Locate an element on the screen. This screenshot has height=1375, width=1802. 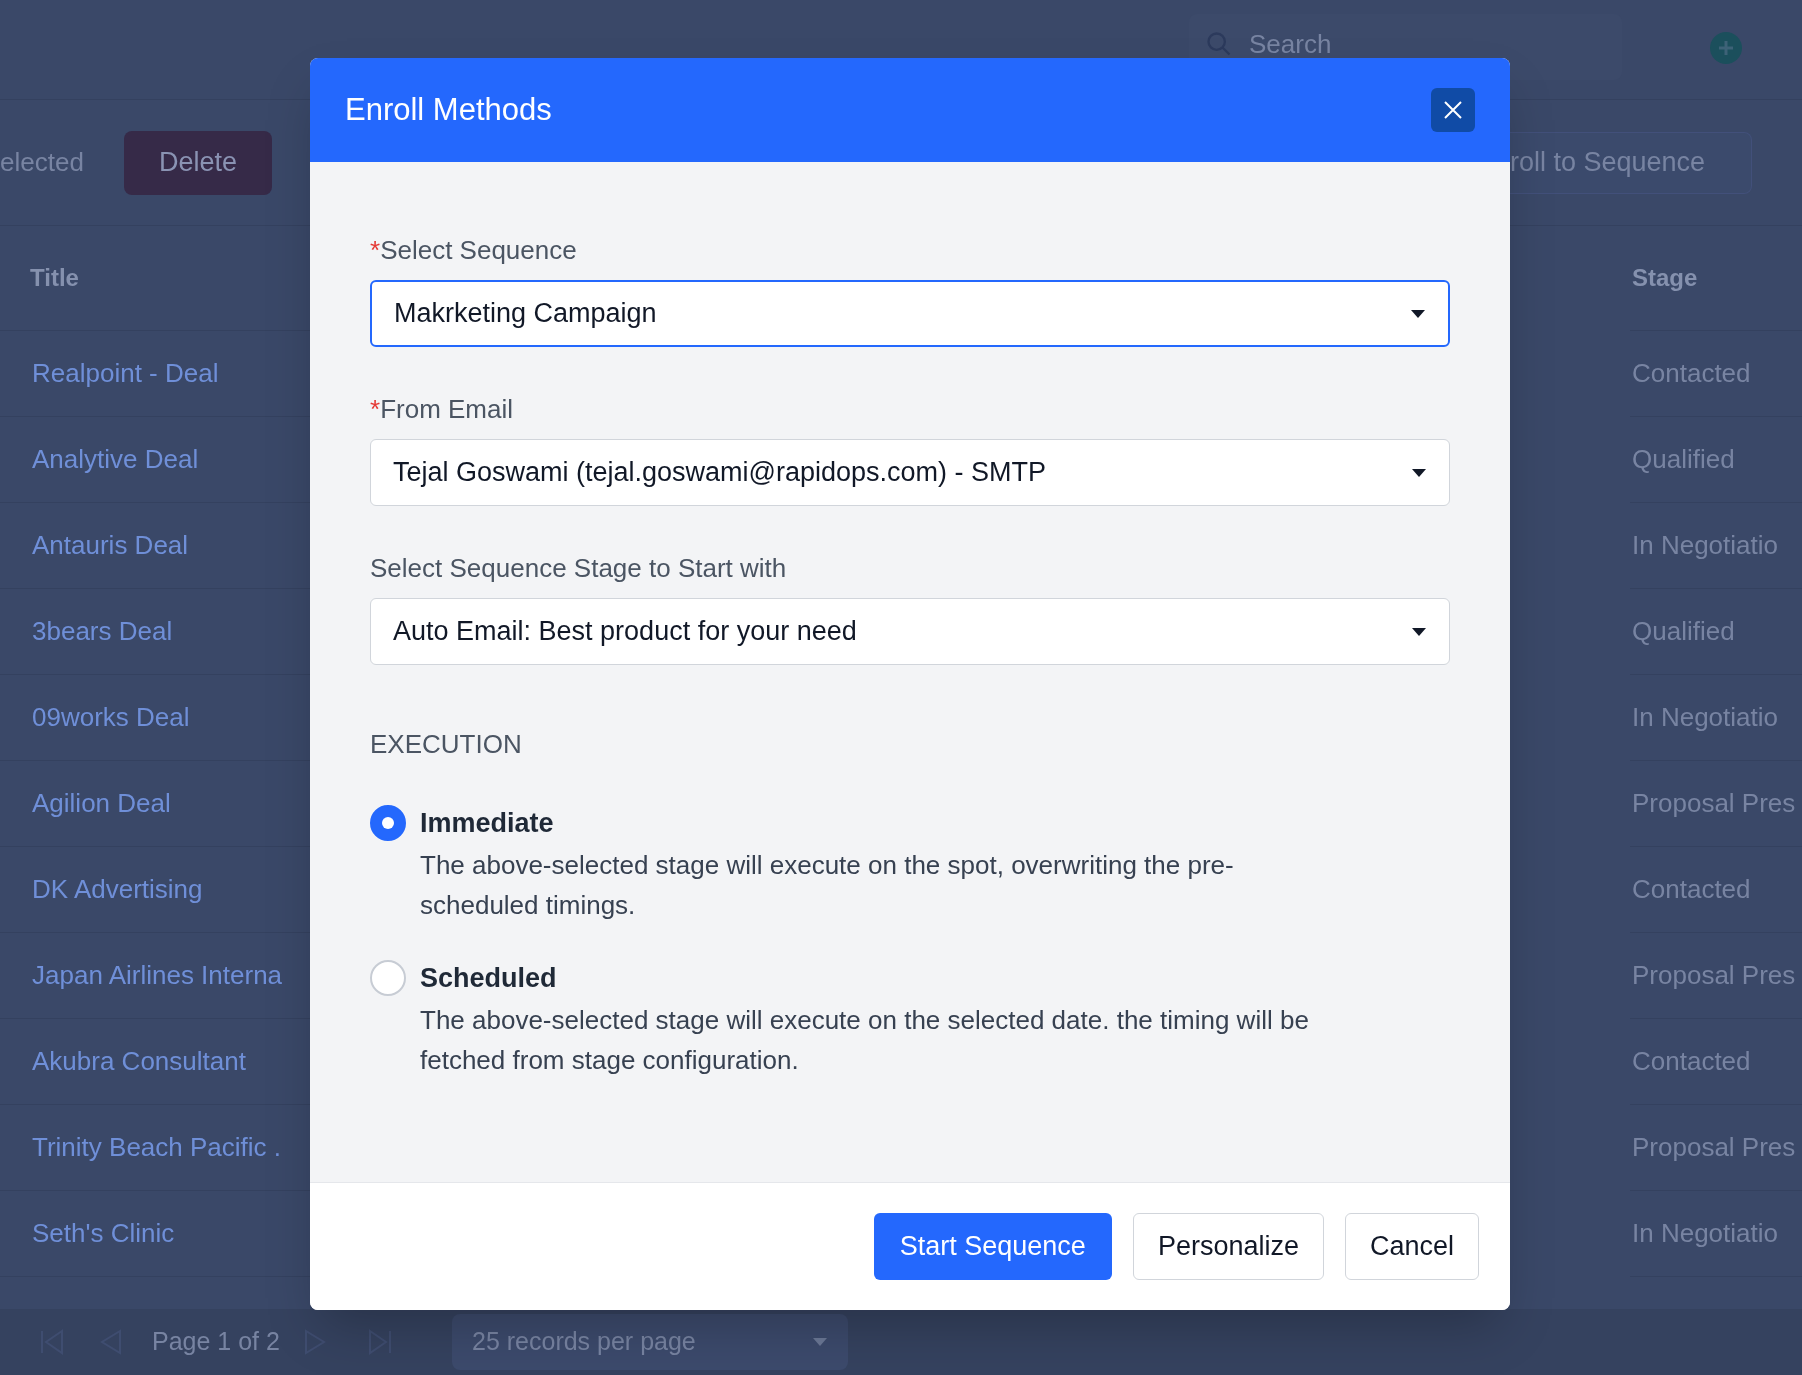
dialog-button: Cancel is located at coordinates (1411, 1246).